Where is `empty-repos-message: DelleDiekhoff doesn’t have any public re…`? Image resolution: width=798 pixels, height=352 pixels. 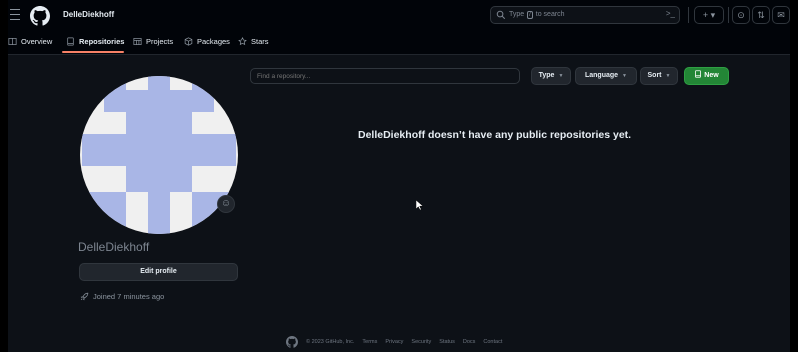
empty-repos-message: DelleDiekhoff doesn’t have any public re… is located at coordinates (495, 135).